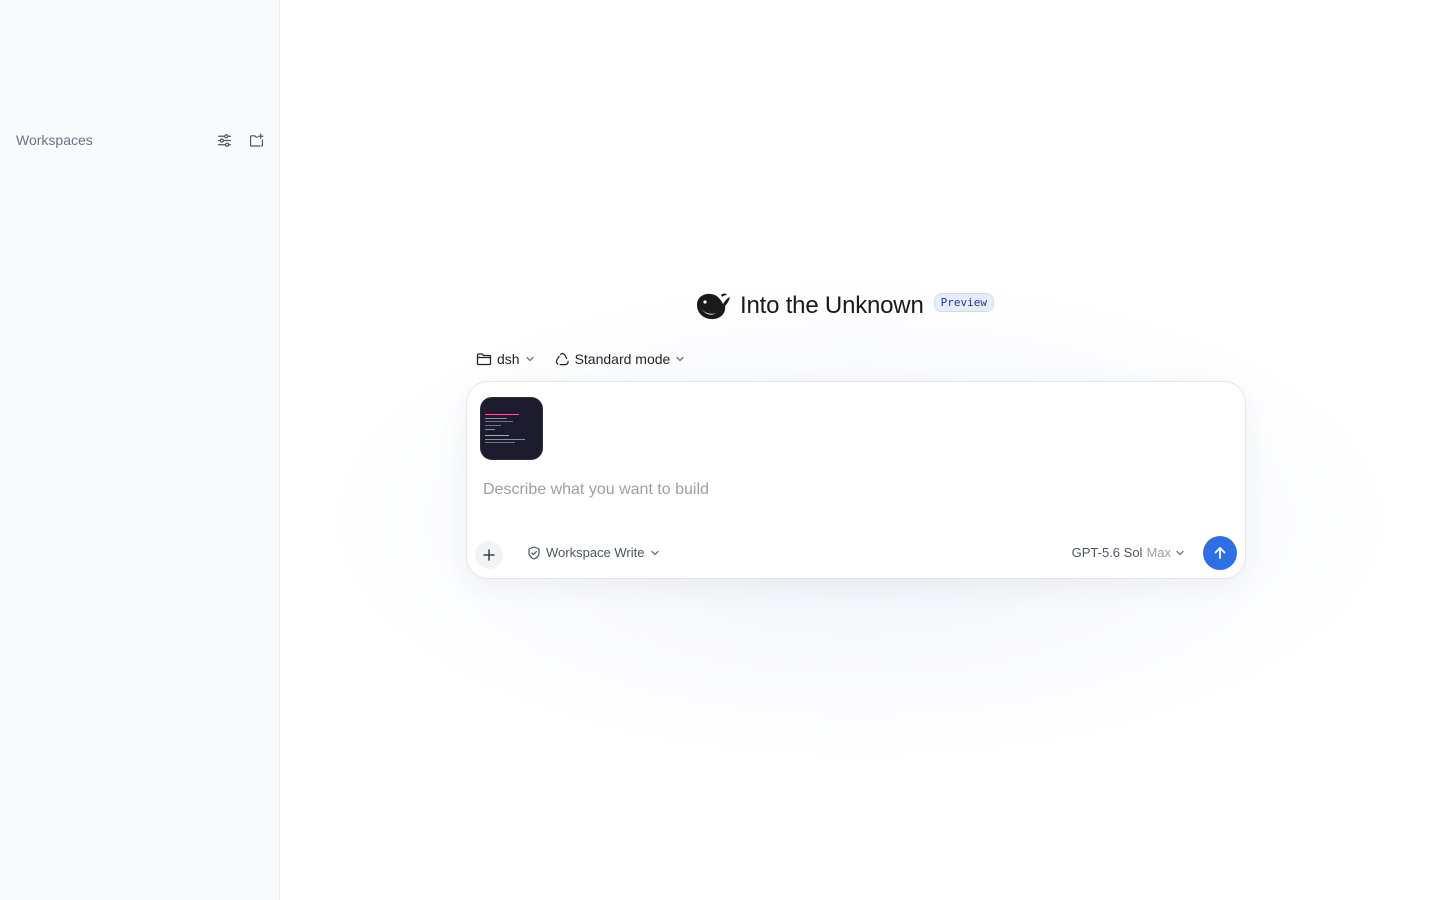 The image size is (1440, 900). I want to click on prompt-composer: Workspace Write GPT-5.6 Sol Max, so click(856, 480).